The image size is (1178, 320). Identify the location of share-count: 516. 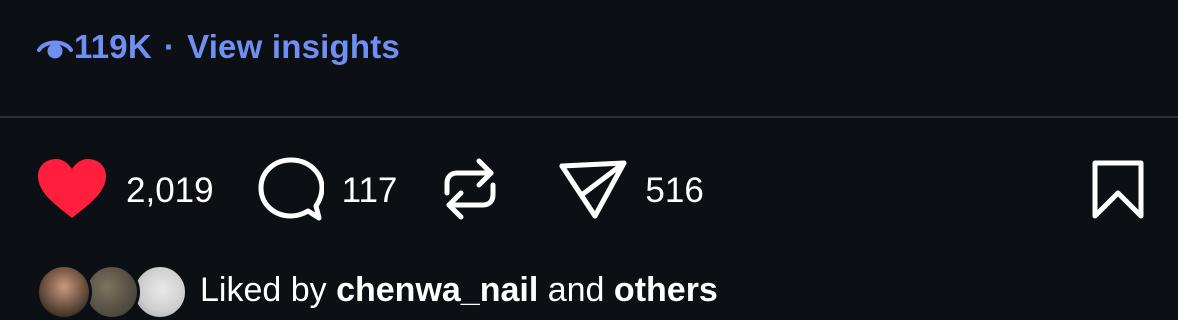
(674, 190).